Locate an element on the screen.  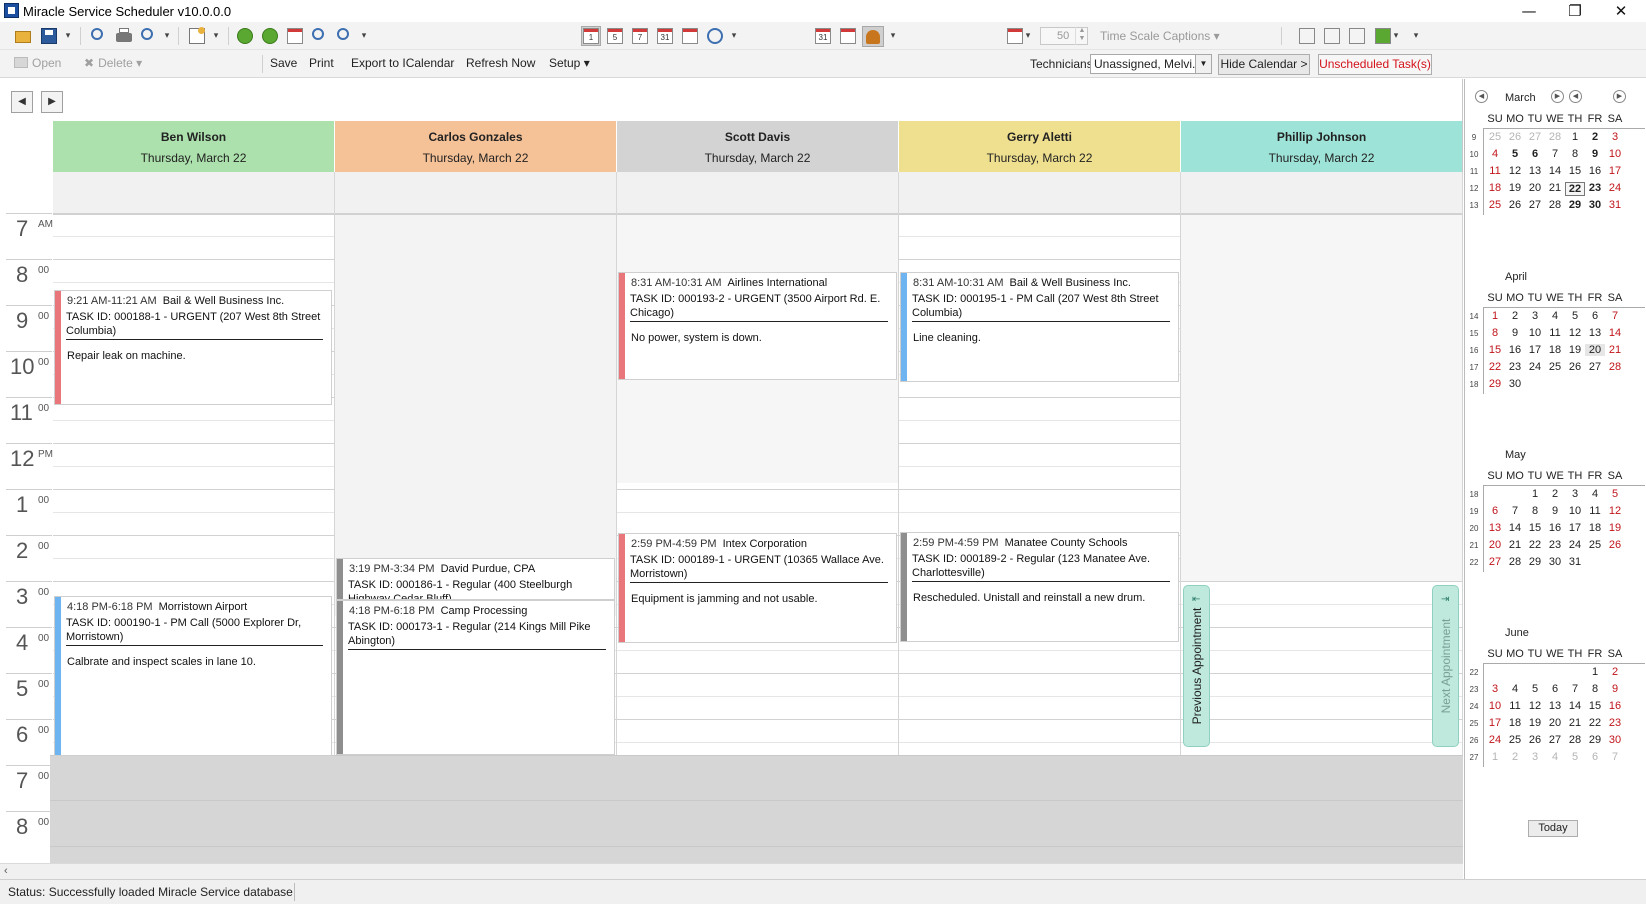
forward-icon is located at coordinates (270, 36).